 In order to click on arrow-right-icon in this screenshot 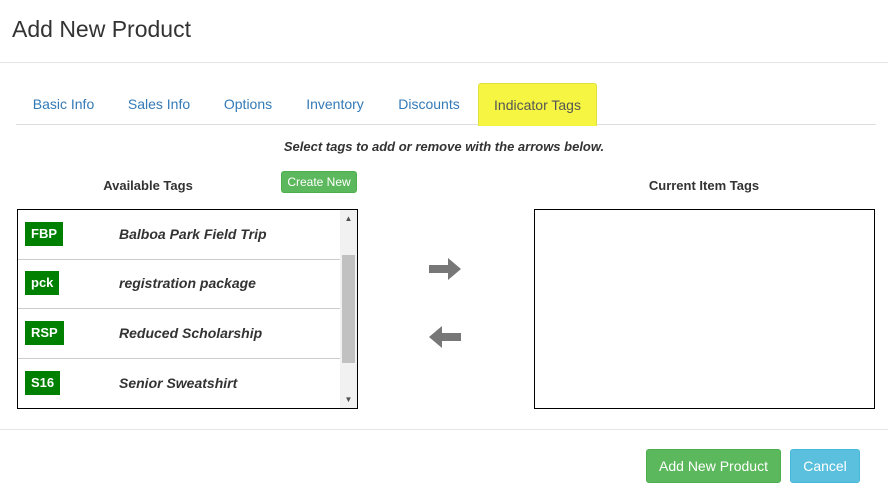, I will do `click(445, 269)`.